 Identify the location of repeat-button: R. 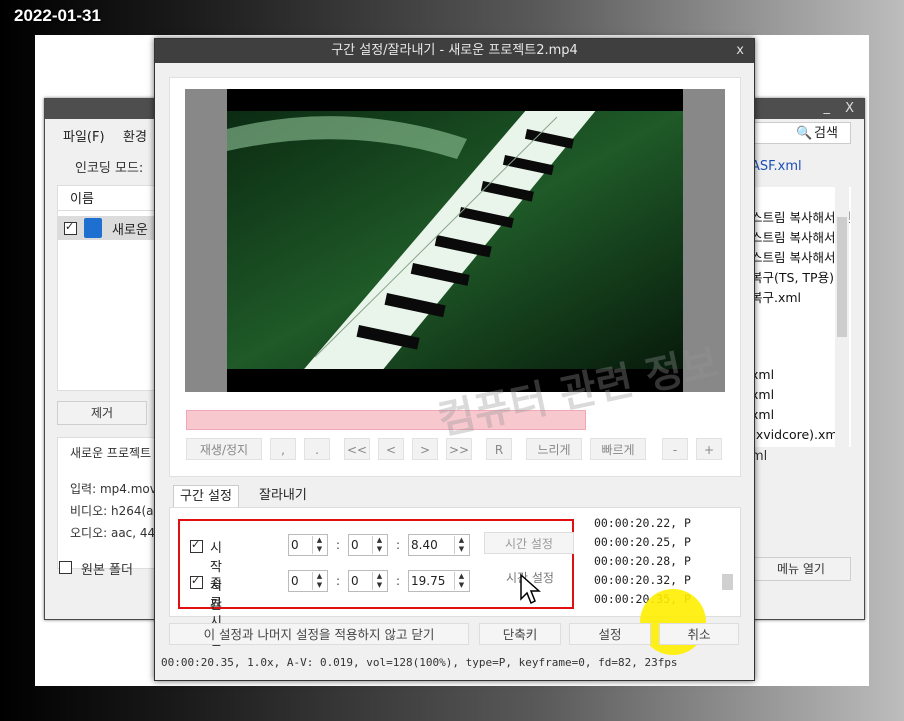
(499, 449).